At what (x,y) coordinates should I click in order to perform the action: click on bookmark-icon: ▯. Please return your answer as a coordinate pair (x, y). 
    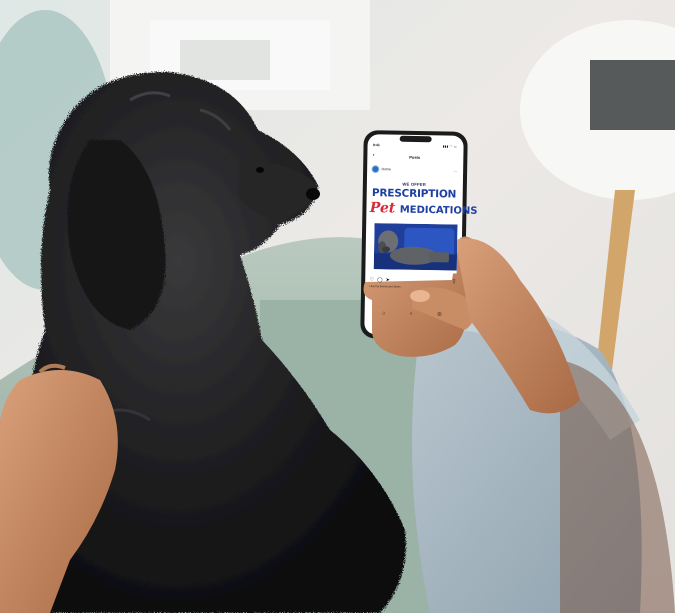
    Looking at the image, I should click on (454, 281).